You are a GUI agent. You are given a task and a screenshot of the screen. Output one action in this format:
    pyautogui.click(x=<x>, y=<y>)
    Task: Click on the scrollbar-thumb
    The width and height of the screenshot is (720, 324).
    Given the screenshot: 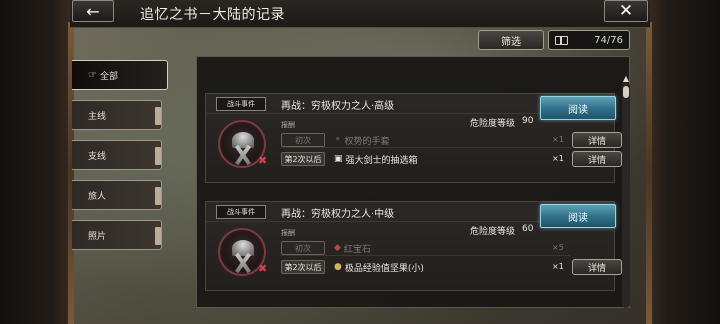 What is the action you would take?
    pyautogui.click(x=626, y=92)
    